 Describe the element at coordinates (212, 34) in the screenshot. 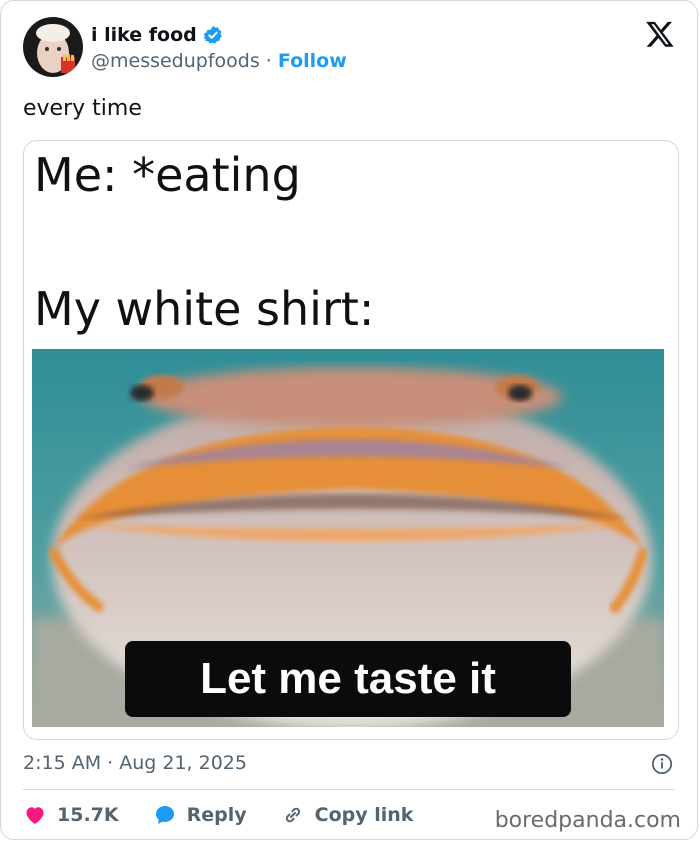

I see `verified-badge-icon` at that location.